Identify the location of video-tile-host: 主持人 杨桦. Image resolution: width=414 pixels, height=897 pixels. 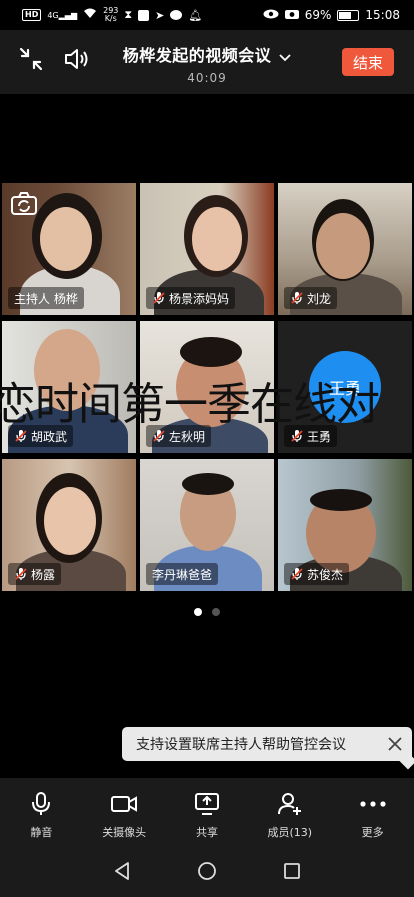
(69, 249).